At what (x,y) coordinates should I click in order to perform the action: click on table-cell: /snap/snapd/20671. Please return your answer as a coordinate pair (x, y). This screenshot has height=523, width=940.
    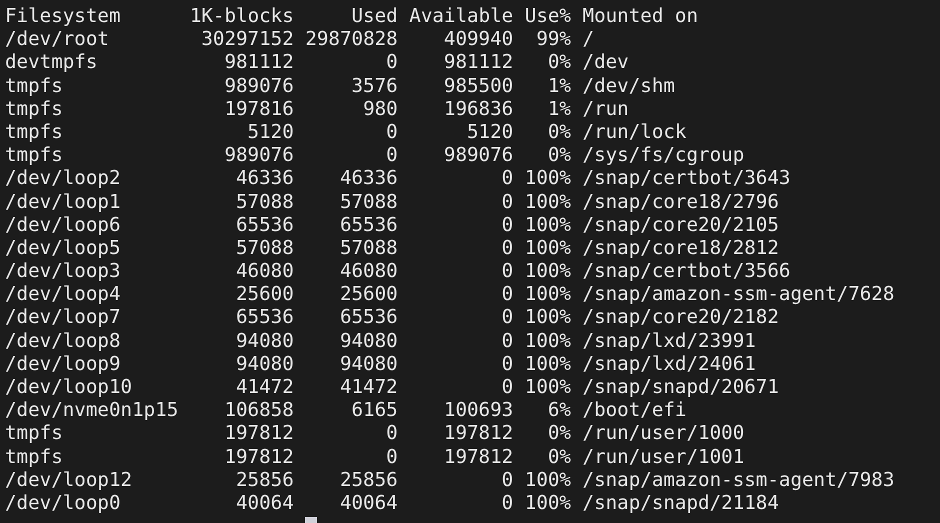
    Looking at the image, I should click on (680, 386).